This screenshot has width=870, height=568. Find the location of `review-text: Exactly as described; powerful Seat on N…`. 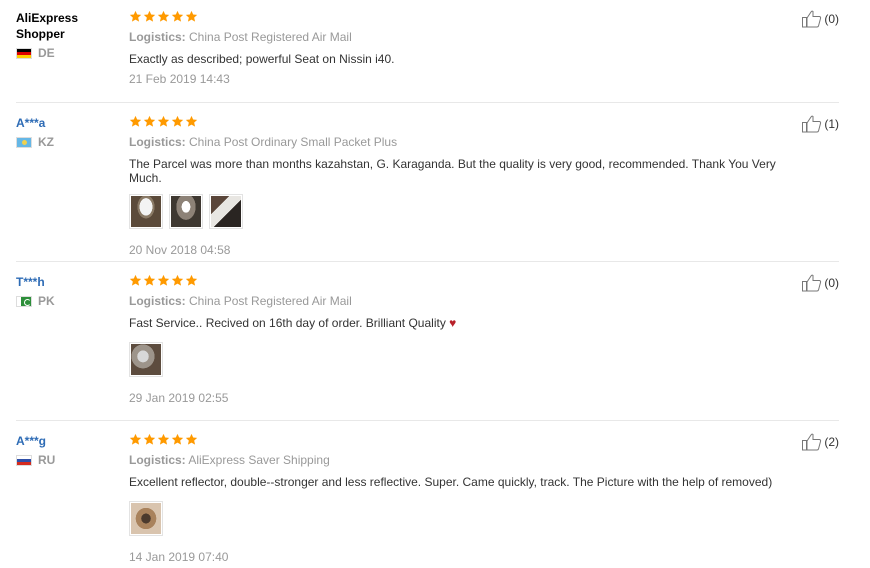

review-text: Exactly as described; powerful Seat on N… is located at coordinates (262, 59).